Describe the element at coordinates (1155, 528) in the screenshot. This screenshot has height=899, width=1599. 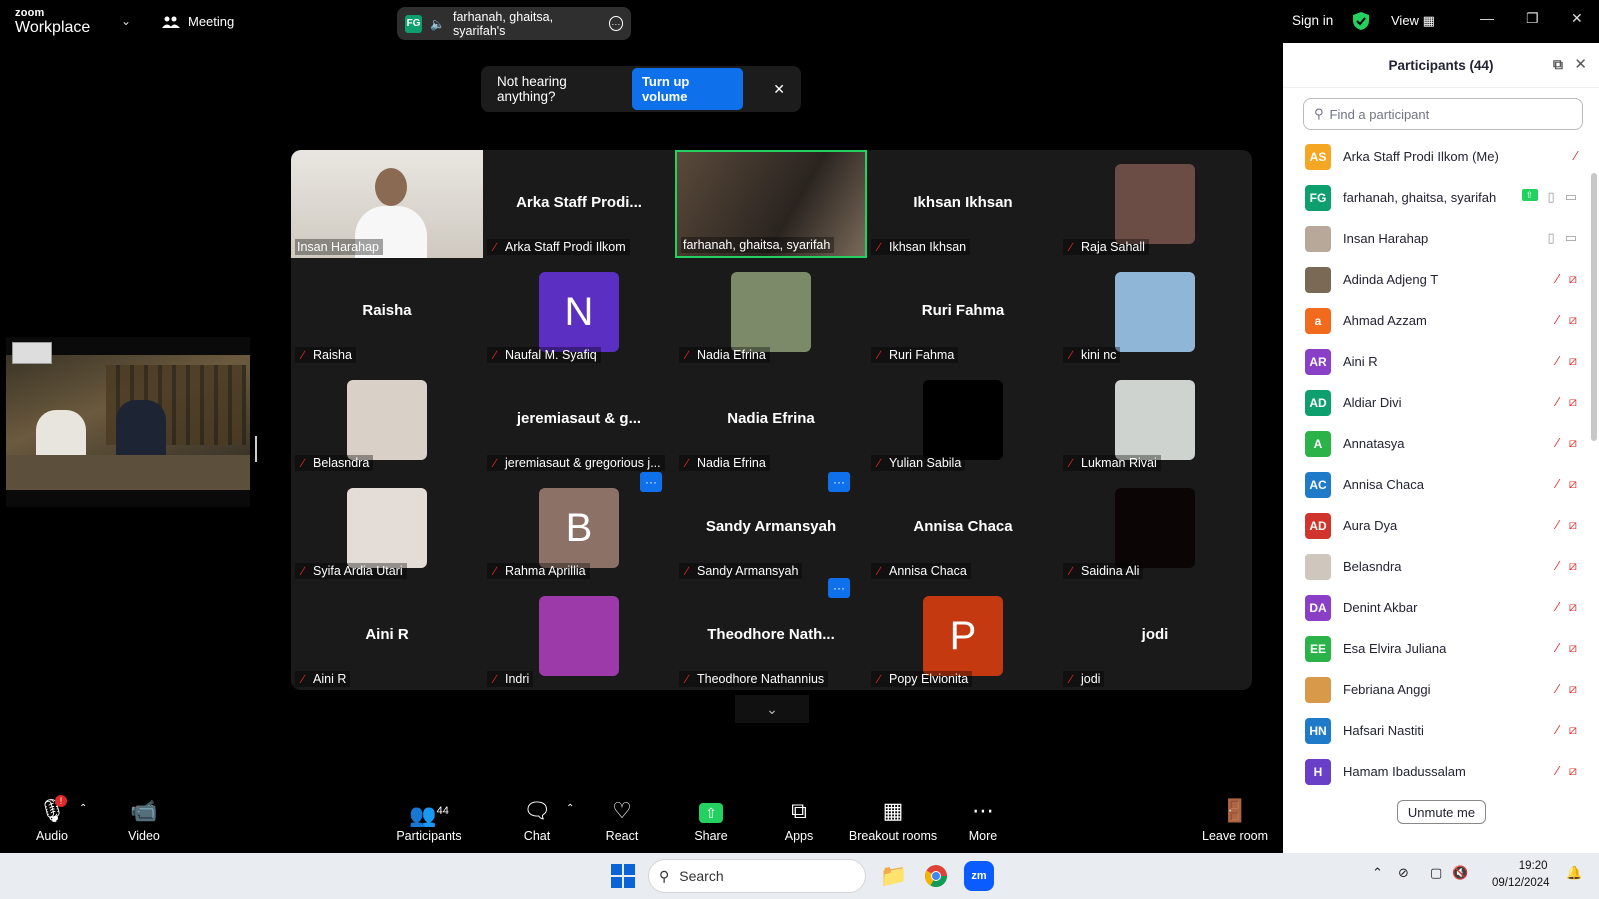
I see `video-tile: ∕ Saidina Ali` at that location.